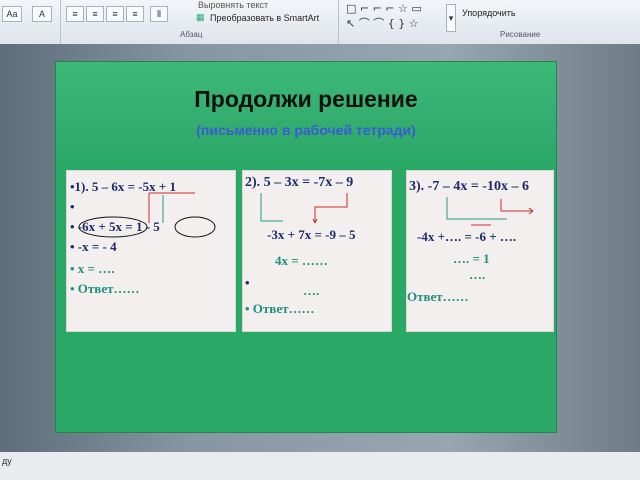  What do you see at coordinates (306, 99) in the screenshot?
I see `slide-title: Продолжи решение` at bounding box center [306, 99].